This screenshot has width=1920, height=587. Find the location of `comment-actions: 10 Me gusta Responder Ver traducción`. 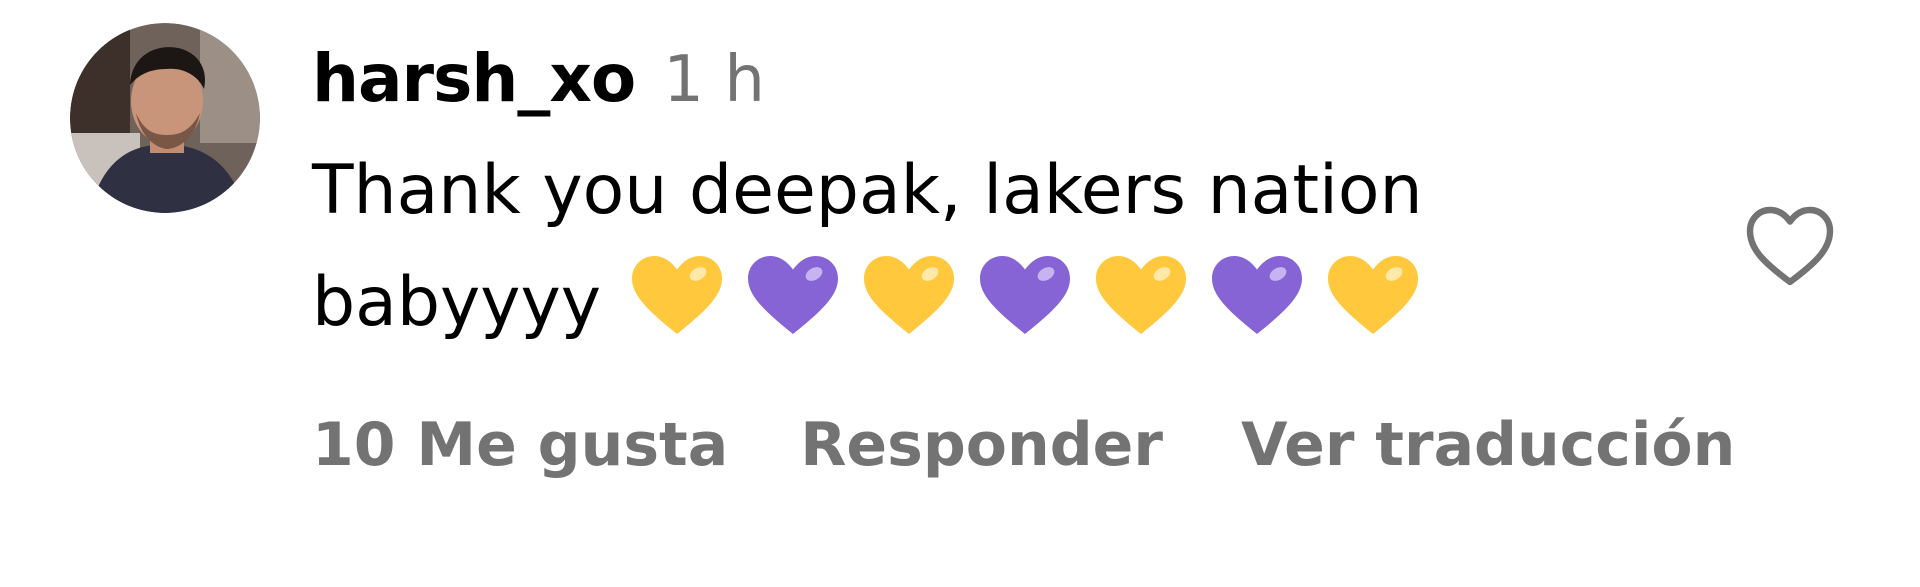

comment-actions: 10 Me gusta Responder Ver traducción is located at coordinates (1062, 445).